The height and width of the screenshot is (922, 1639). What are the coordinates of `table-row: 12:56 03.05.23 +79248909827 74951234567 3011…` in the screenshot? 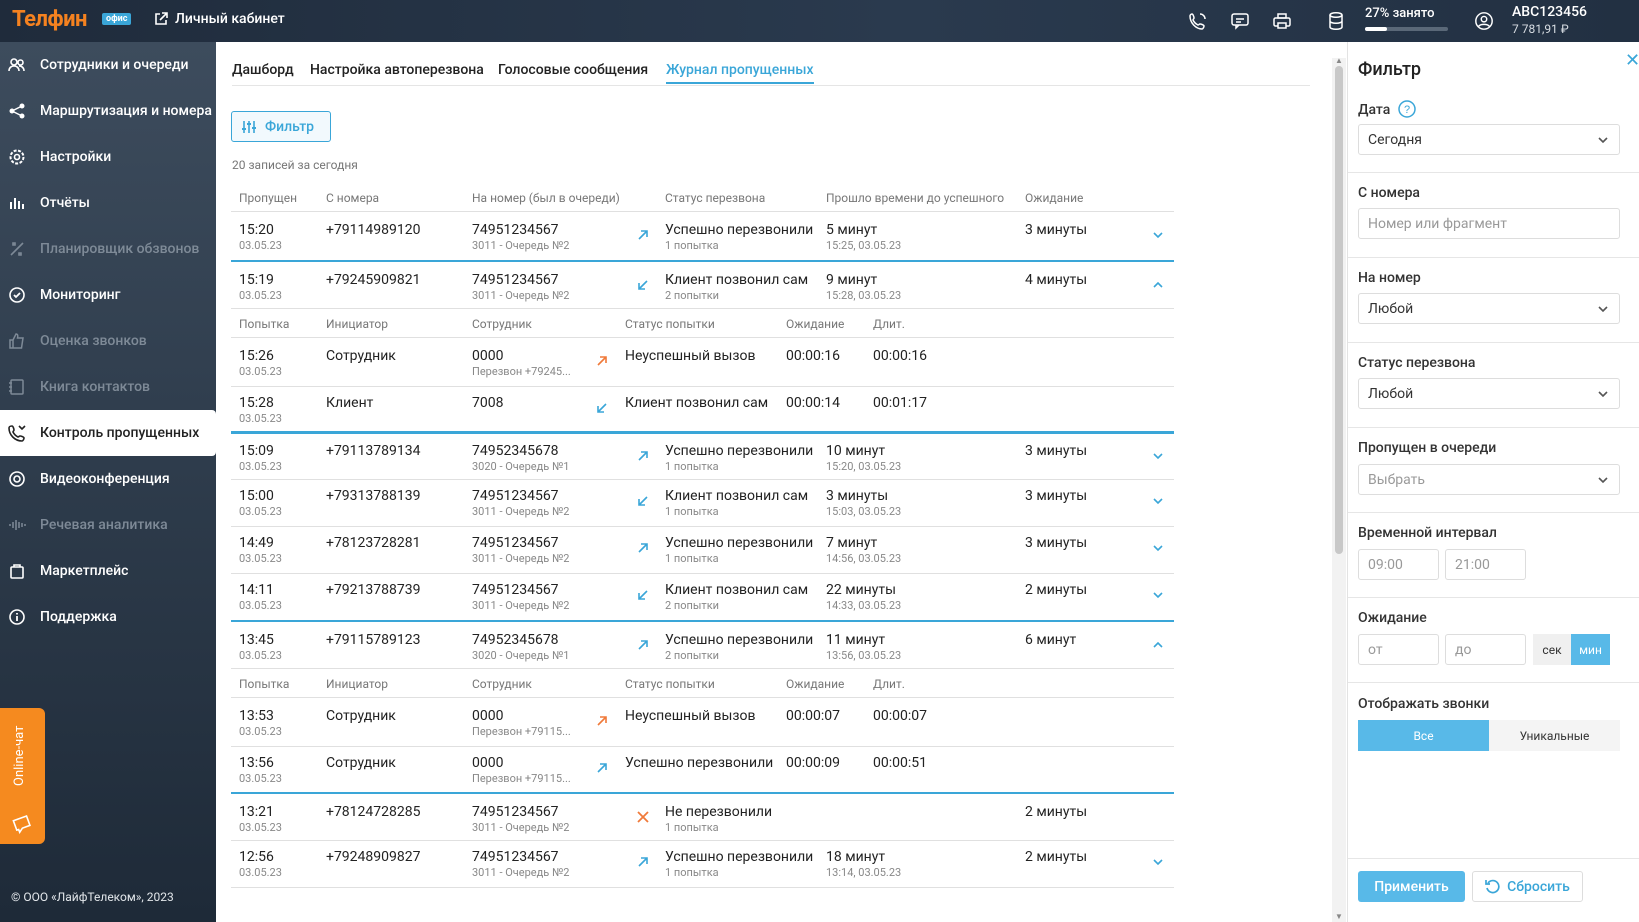 It's located at (702, 863).